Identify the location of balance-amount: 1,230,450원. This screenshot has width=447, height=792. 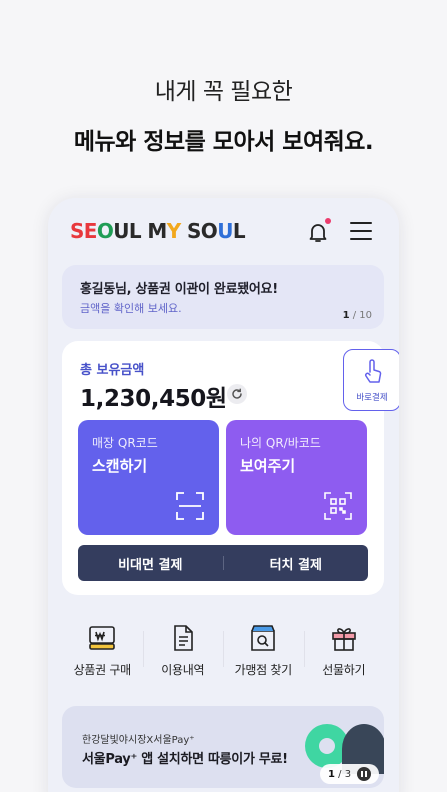
(153, 399).